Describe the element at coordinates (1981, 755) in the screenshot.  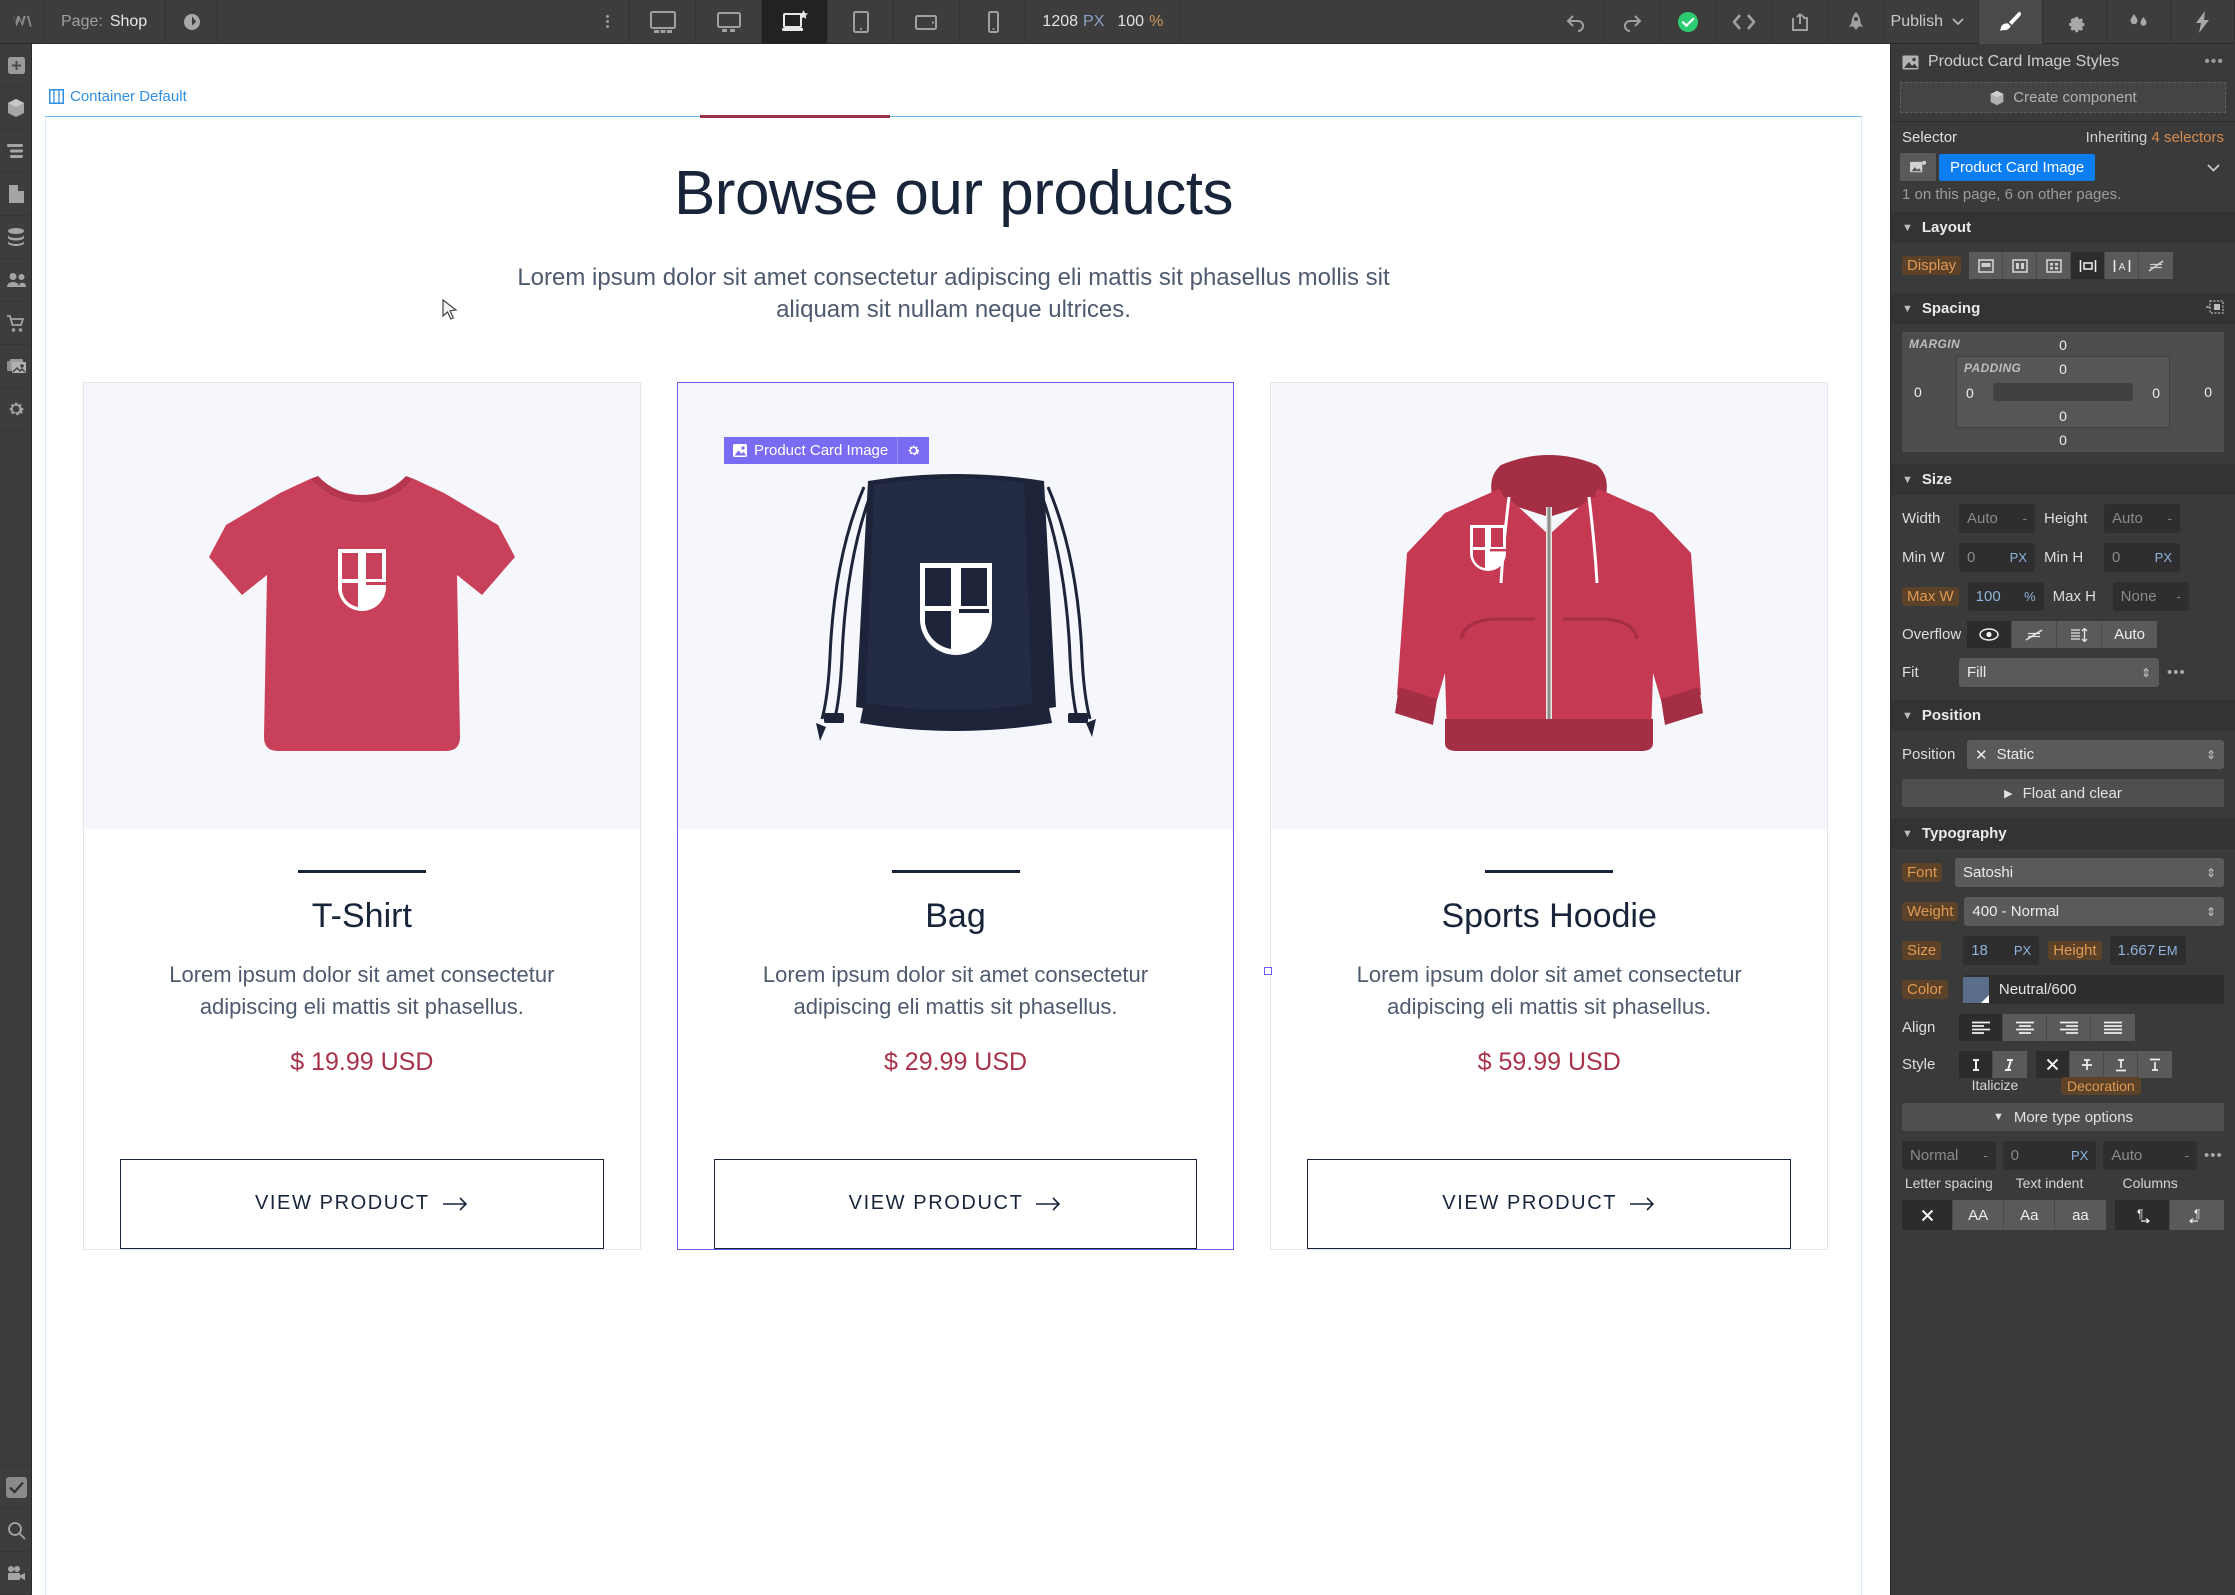
I see `close-x-icon: ✕` at that location.